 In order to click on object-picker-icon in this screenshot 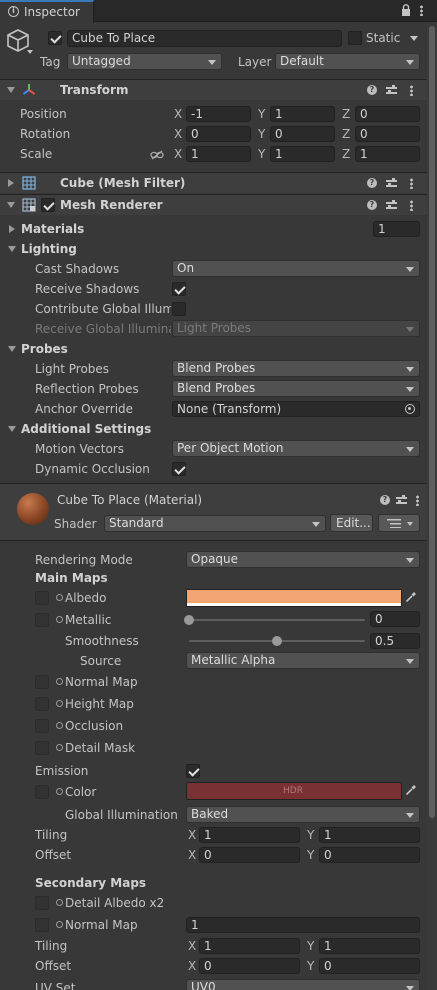, I will do `click(410, 409)`.